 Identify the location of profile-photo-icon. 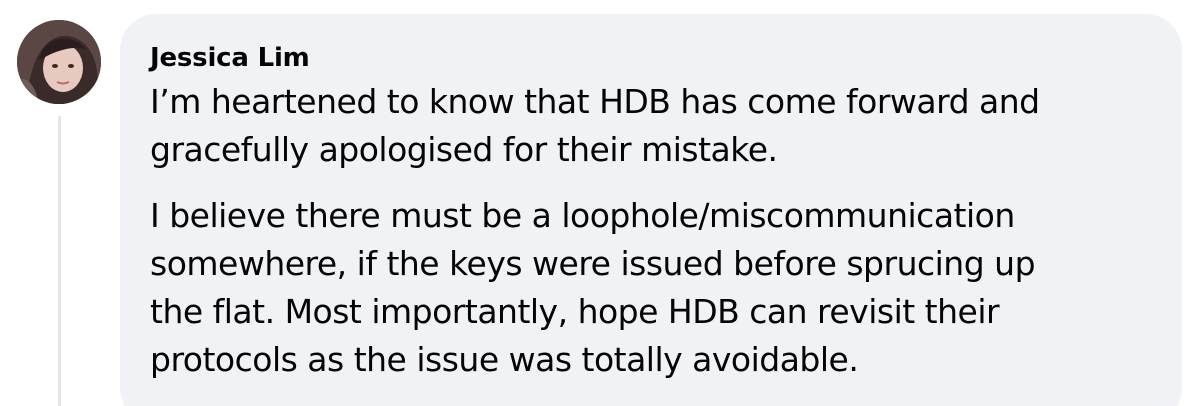
(59, 62).